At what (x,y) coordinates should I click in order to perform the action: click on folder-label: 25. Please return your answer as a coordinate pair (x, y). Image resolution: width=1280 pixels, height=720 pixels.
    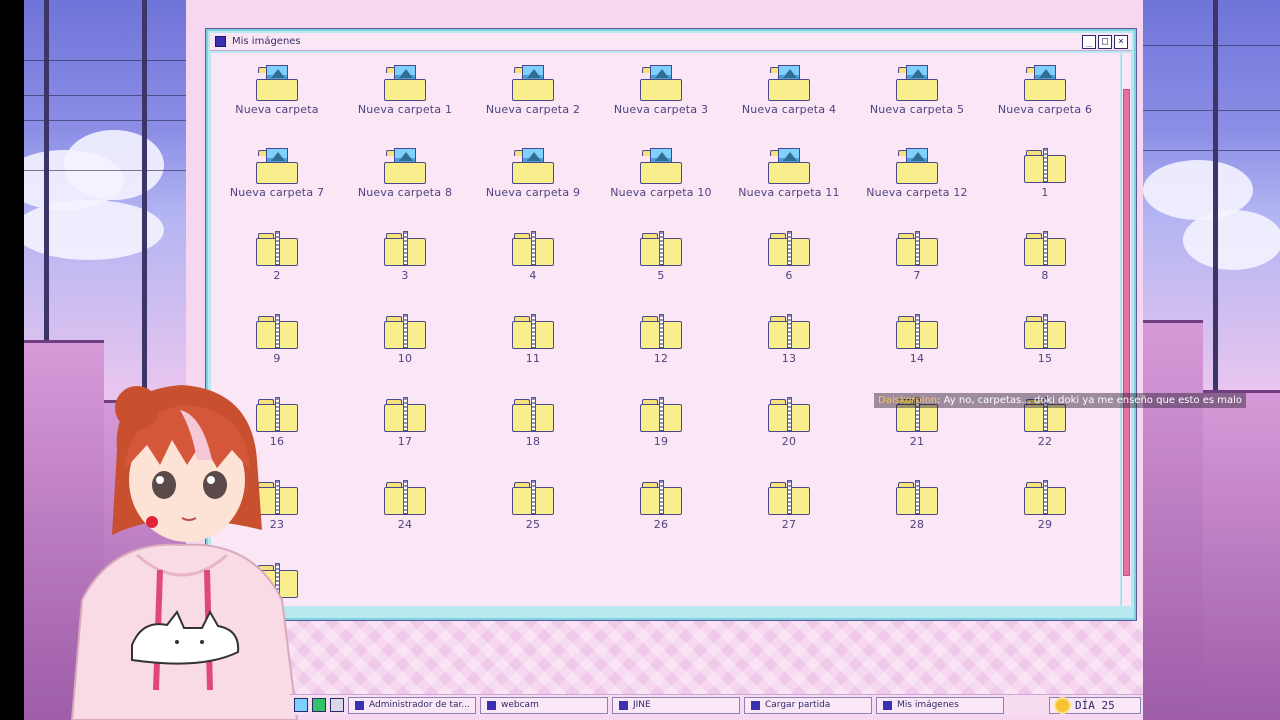
    Looking at the image, I should click on (533, 524).